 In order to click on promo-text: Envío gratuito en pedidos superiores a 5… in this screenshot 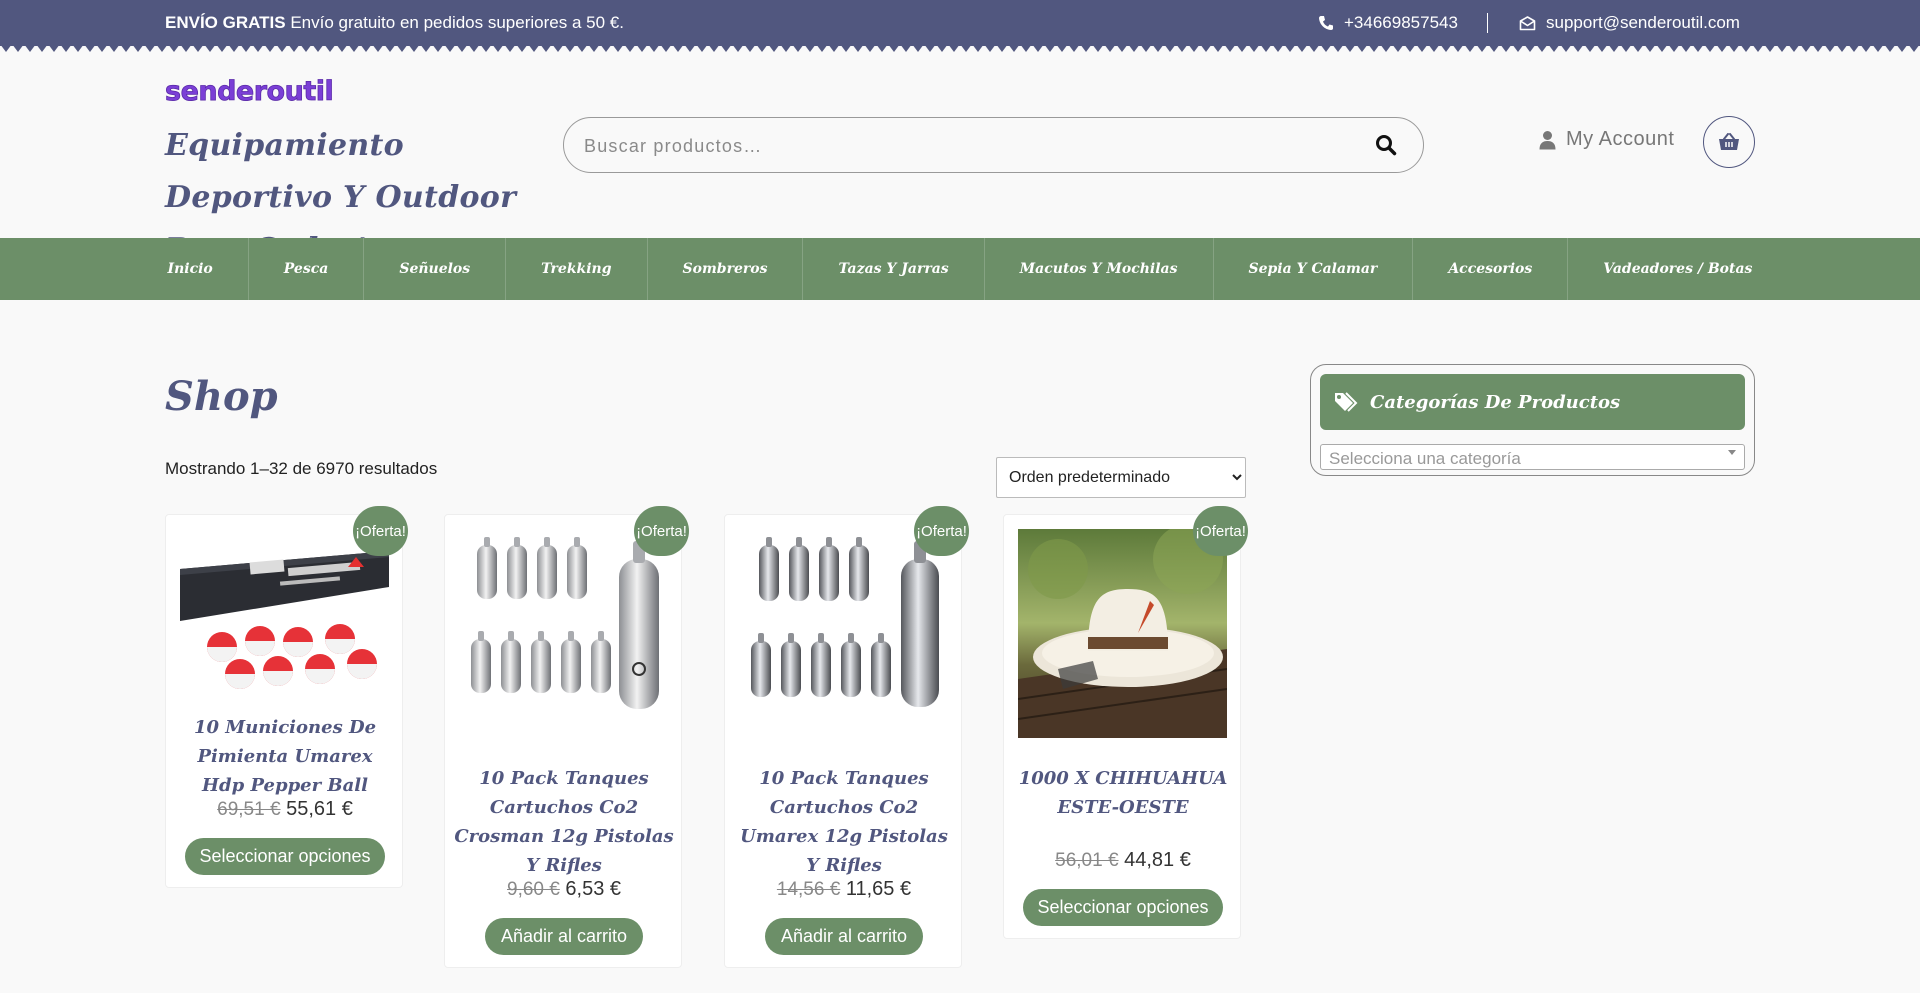, I will do `click(457, 22)`.